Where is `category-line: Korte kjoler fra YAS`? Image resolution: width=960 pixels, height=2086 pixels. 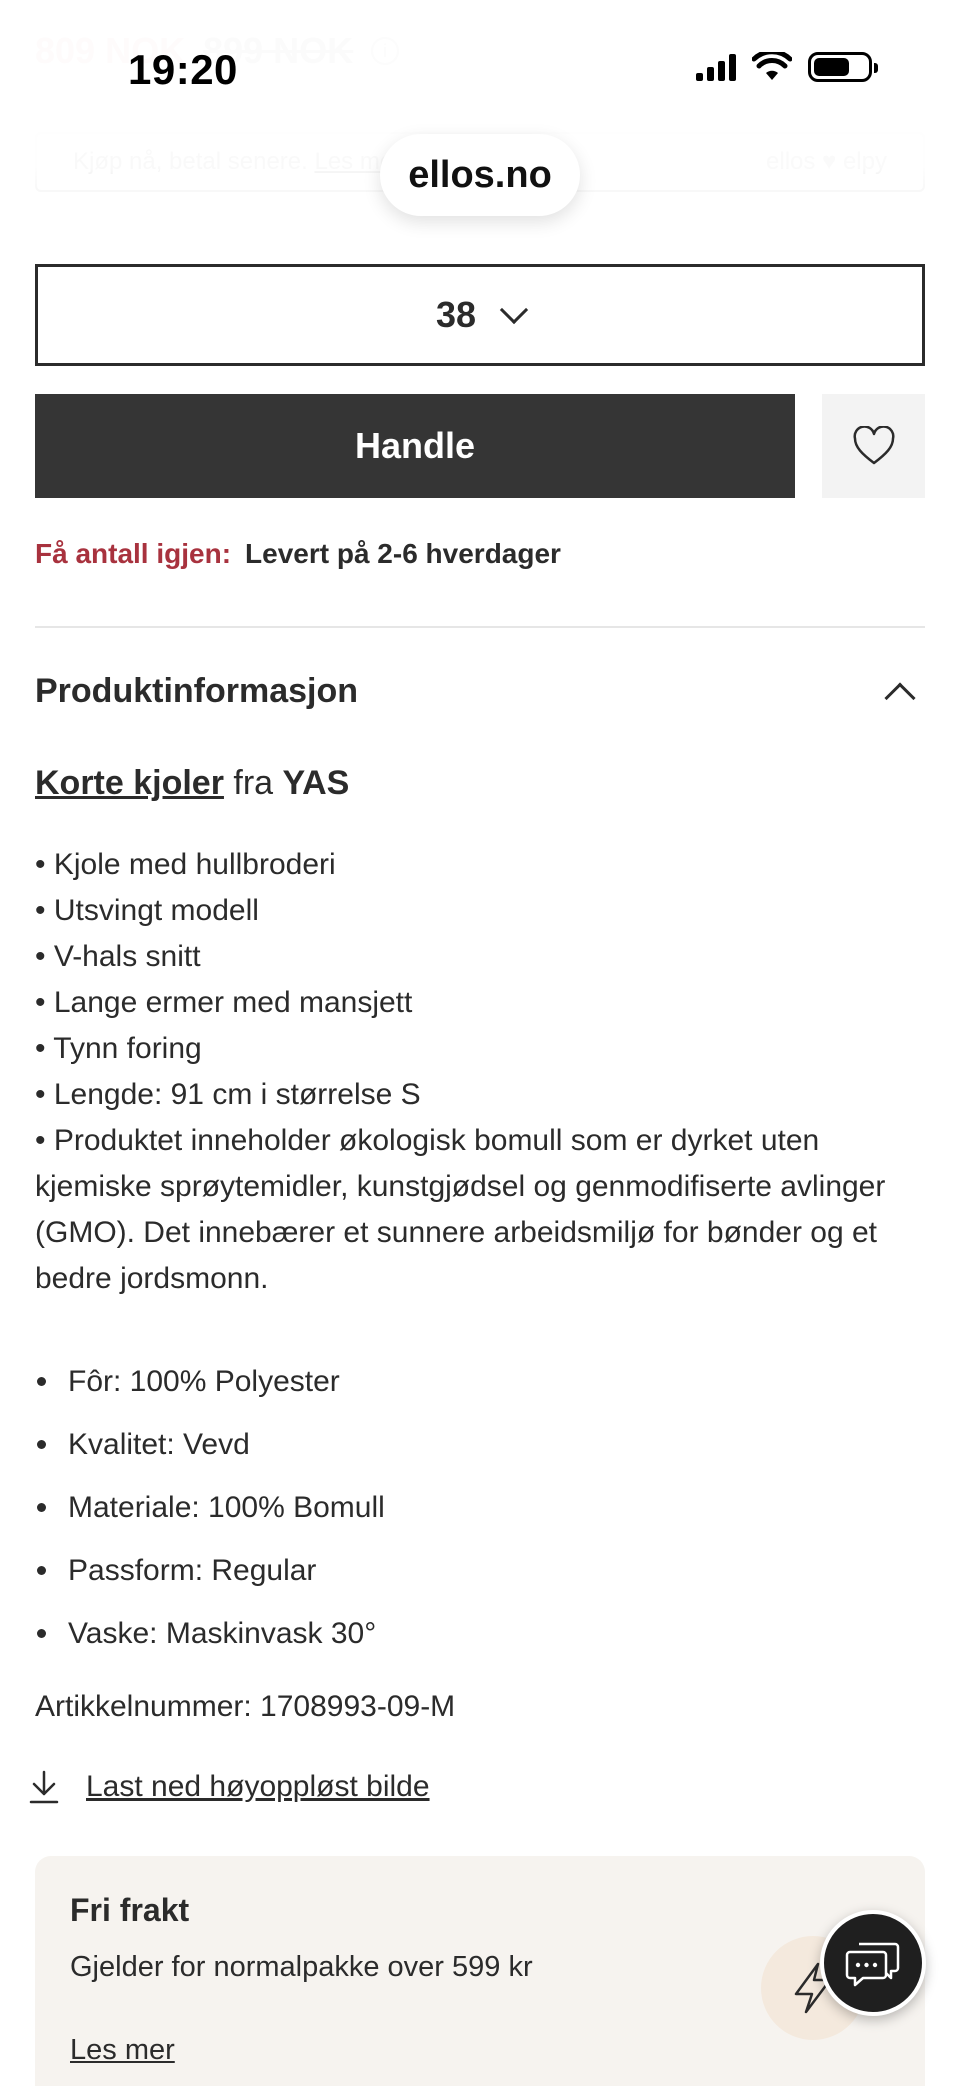
category-line: Korte kjoler fra YAS is located at coordinates (192, 783).